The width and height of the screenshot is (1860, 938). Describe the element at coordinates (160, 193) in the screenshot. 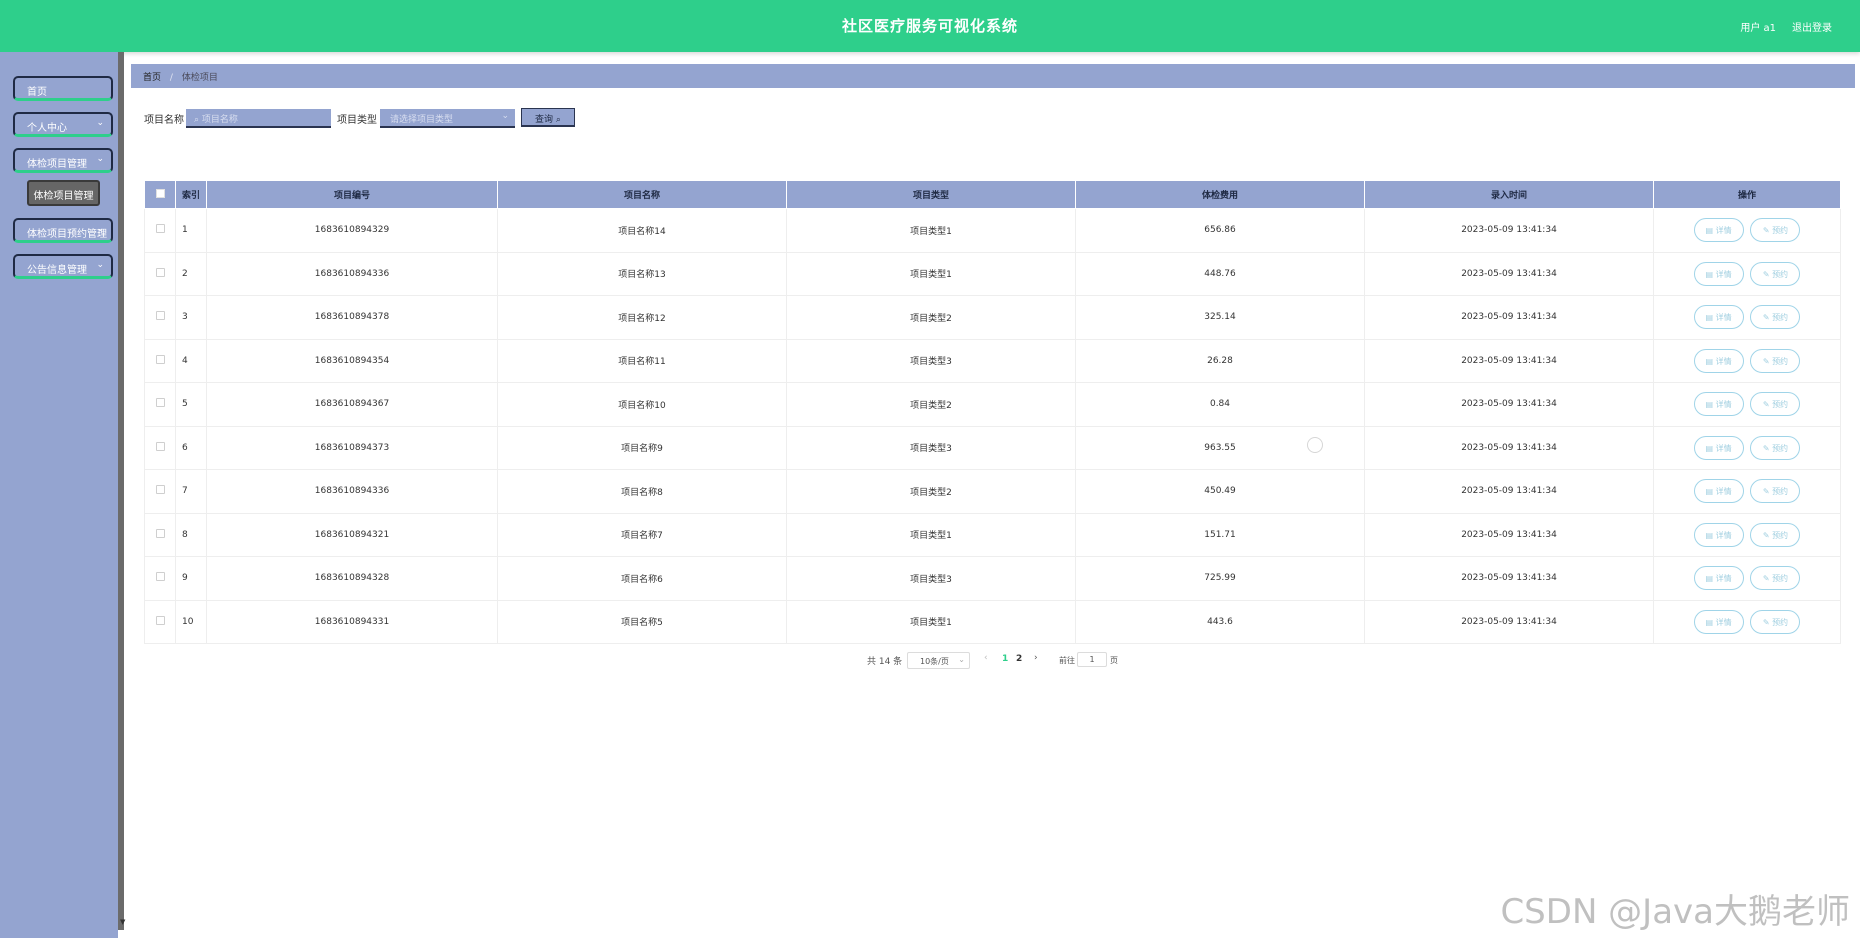

I see `select-all-checkbox` at that location.